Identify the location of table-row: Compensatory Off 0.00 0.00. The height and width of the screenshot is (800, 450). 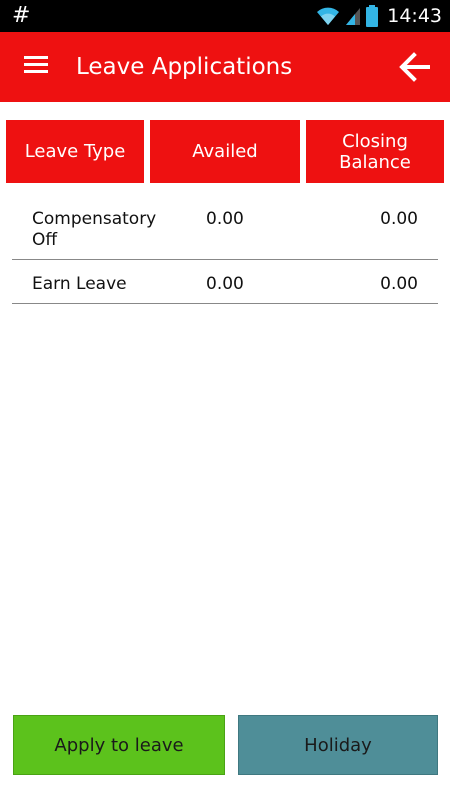
(225, 230).